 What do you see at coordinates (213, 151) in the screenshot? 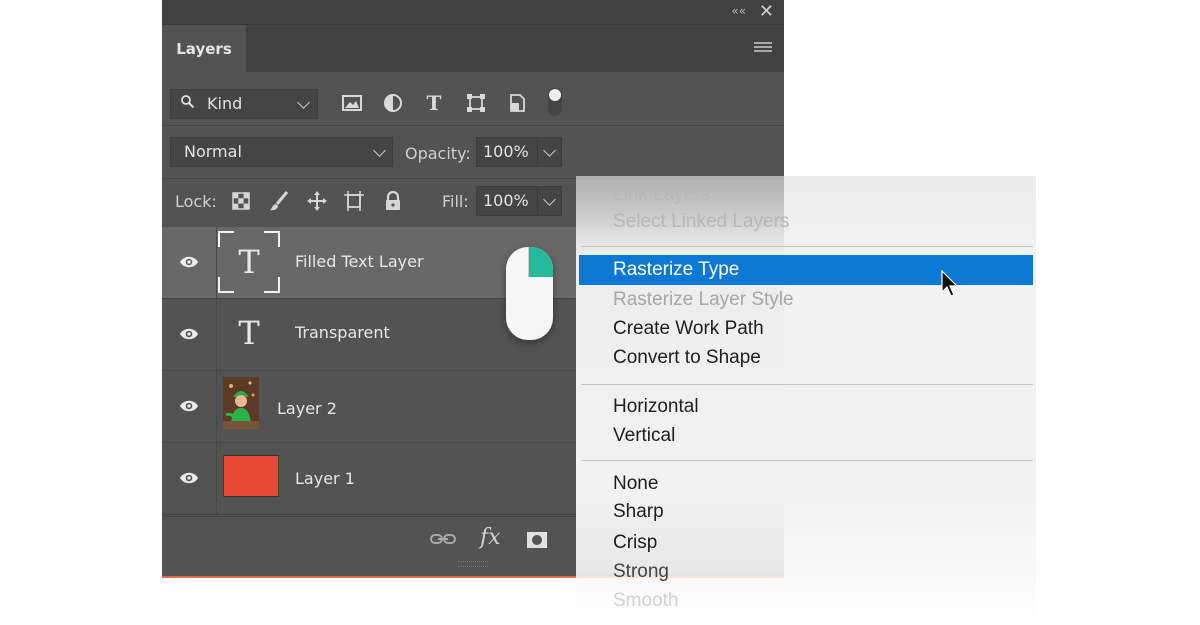
I see `blend-mode-value: Normal` at bounding box center [213, 151].